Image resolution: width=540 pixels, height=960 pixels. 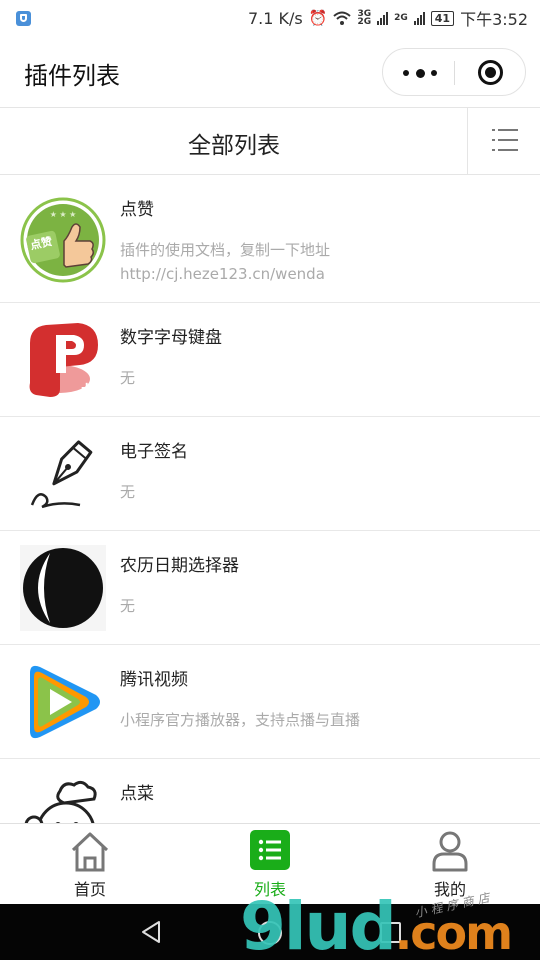 I want to click on back-icon, so click(x=151, y=932).